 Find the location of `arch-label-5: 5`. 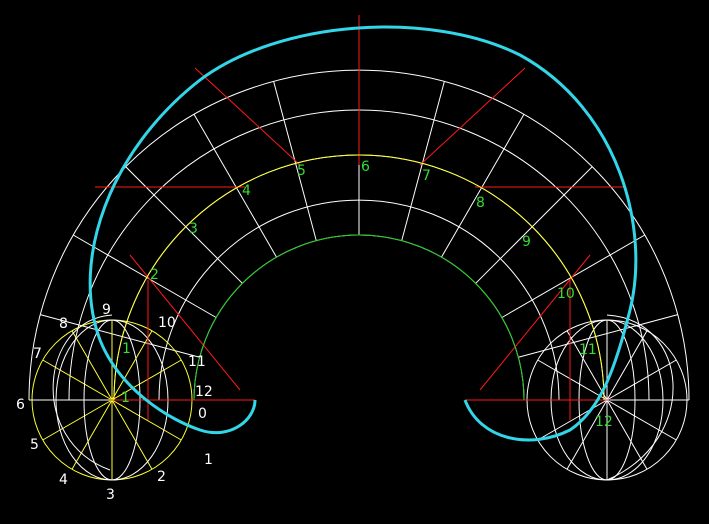

arch-label-5: 5 is located at coordinates (301, 171).